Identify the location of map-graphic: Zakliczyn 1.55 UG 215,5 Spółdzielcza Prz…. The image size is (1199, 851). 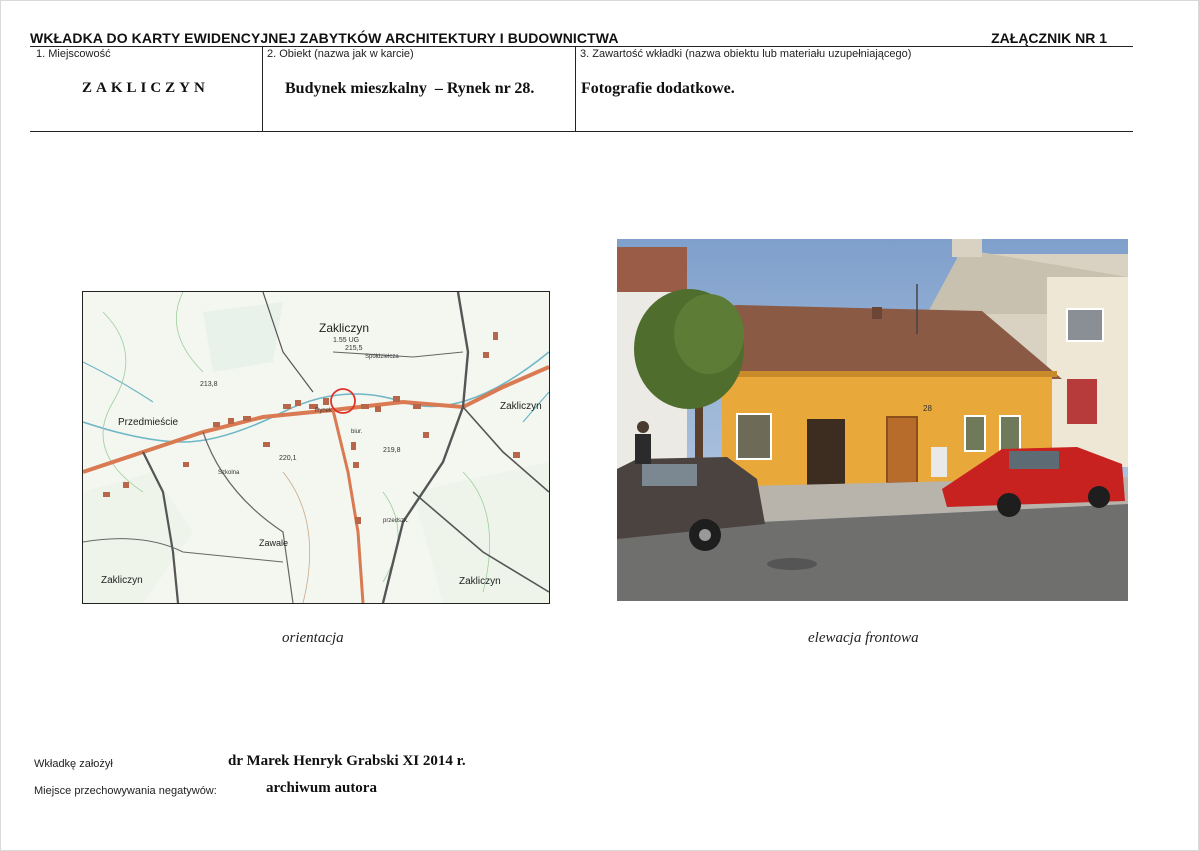
(316, 447).